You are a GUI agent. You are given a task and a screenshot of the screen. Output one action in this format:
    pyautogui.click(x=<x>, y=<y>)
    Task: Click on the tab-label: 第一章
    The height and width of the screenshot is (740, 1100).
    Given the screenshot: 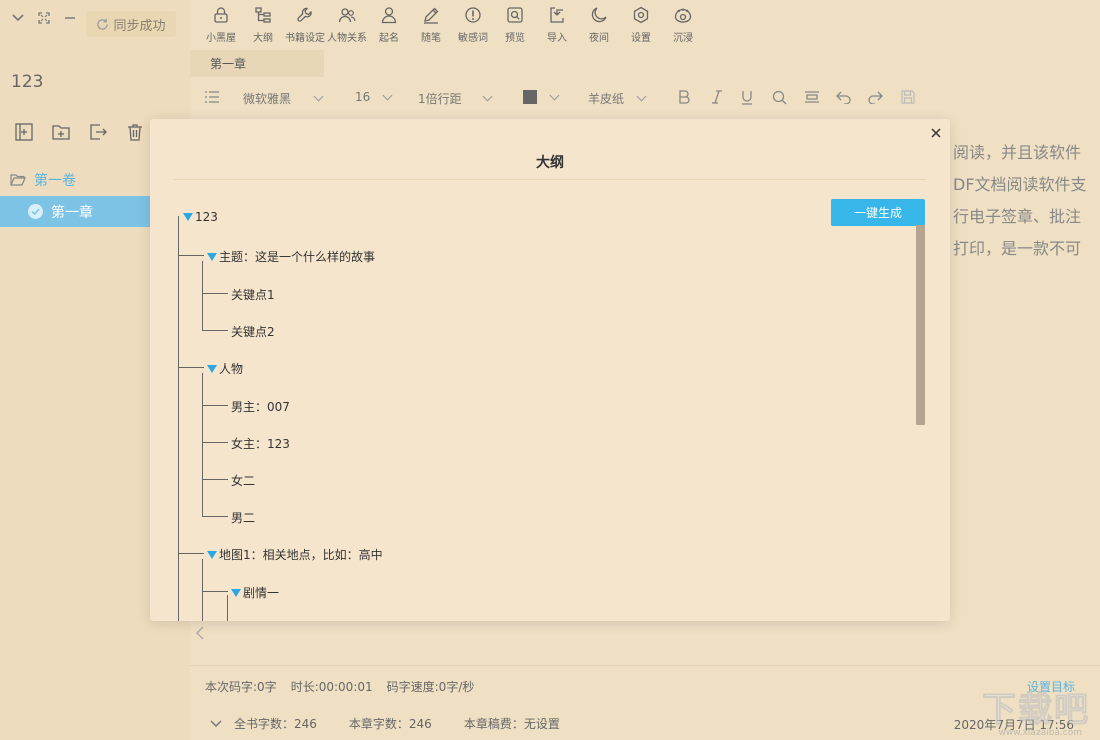 What is the action you would take?
    pyautogui.click(x=228, y=64)
    